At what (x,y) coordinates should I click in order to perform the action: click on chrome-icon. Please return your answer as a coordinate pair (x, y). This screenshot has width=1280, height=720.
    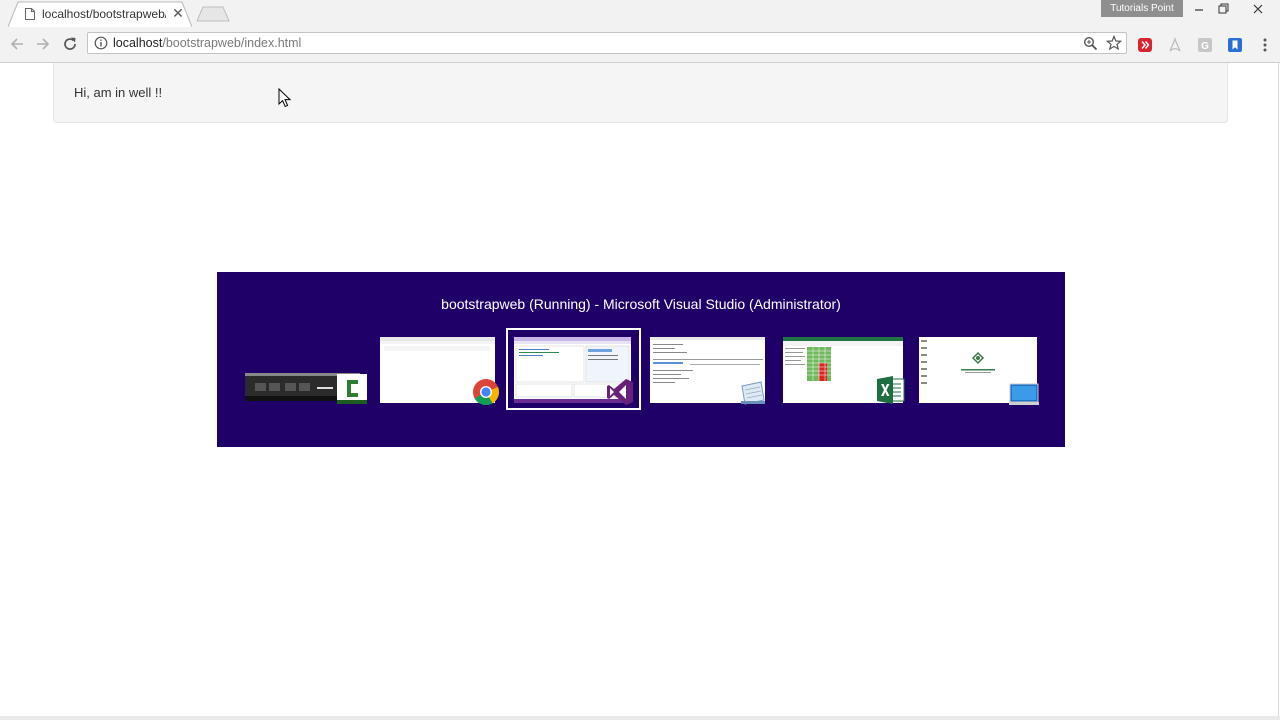
    Looking at the image, I should click on (486, 392).